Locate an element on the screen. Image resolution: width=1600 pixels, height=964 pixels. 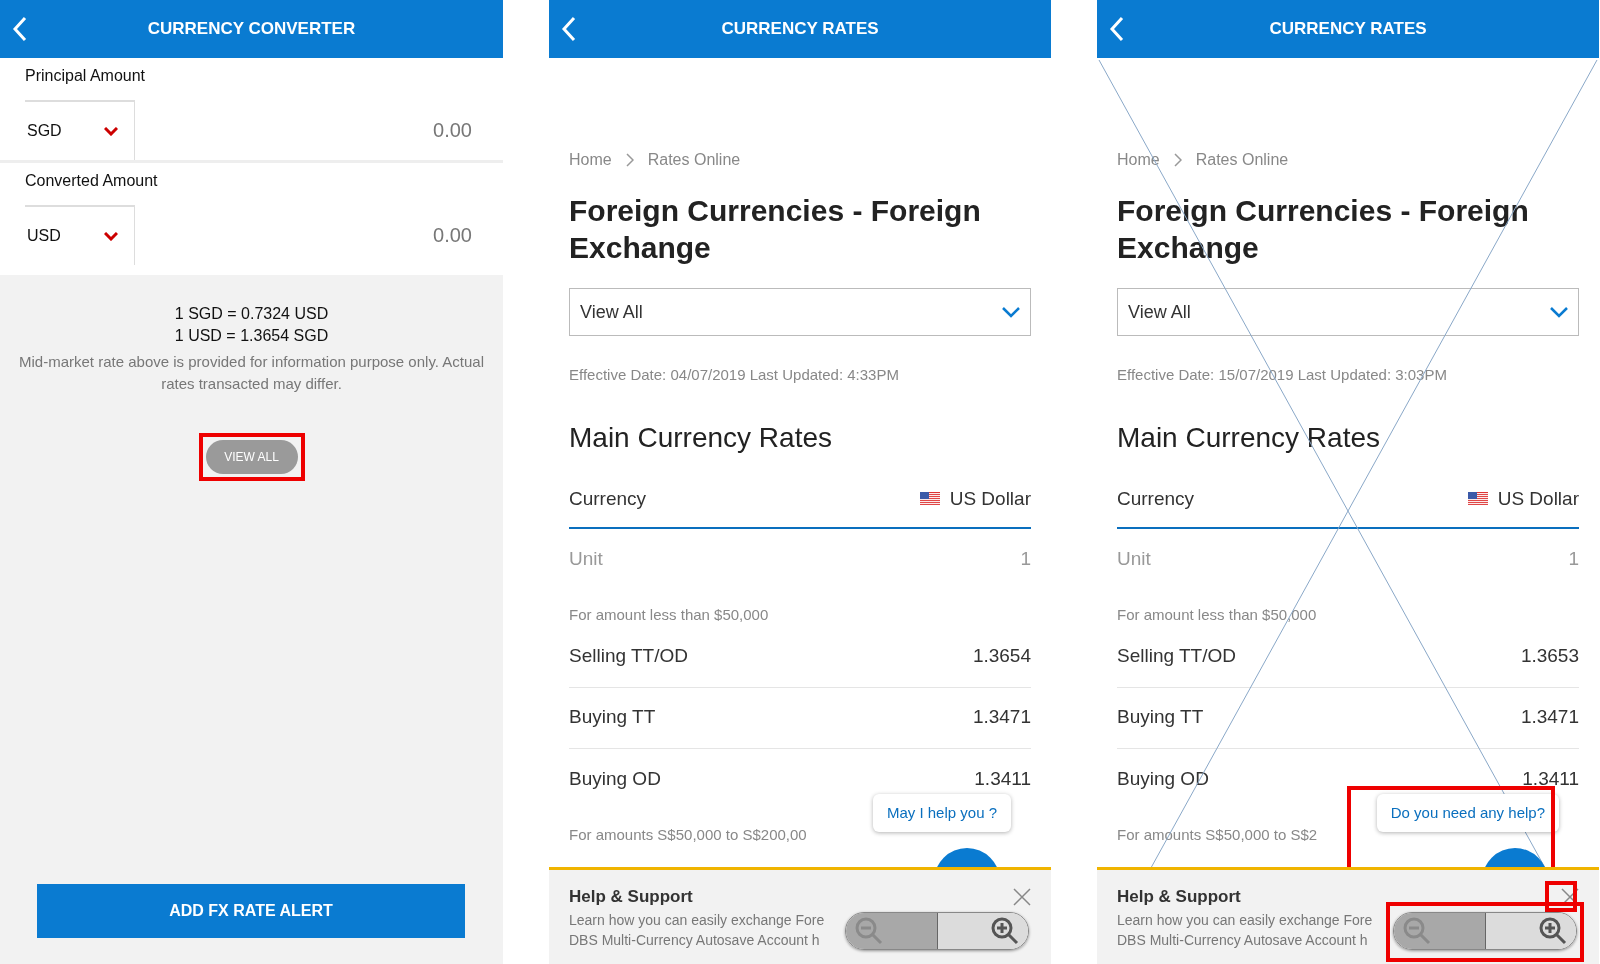
rate-value: 1.3654 is located at coordinates (1001, 656).